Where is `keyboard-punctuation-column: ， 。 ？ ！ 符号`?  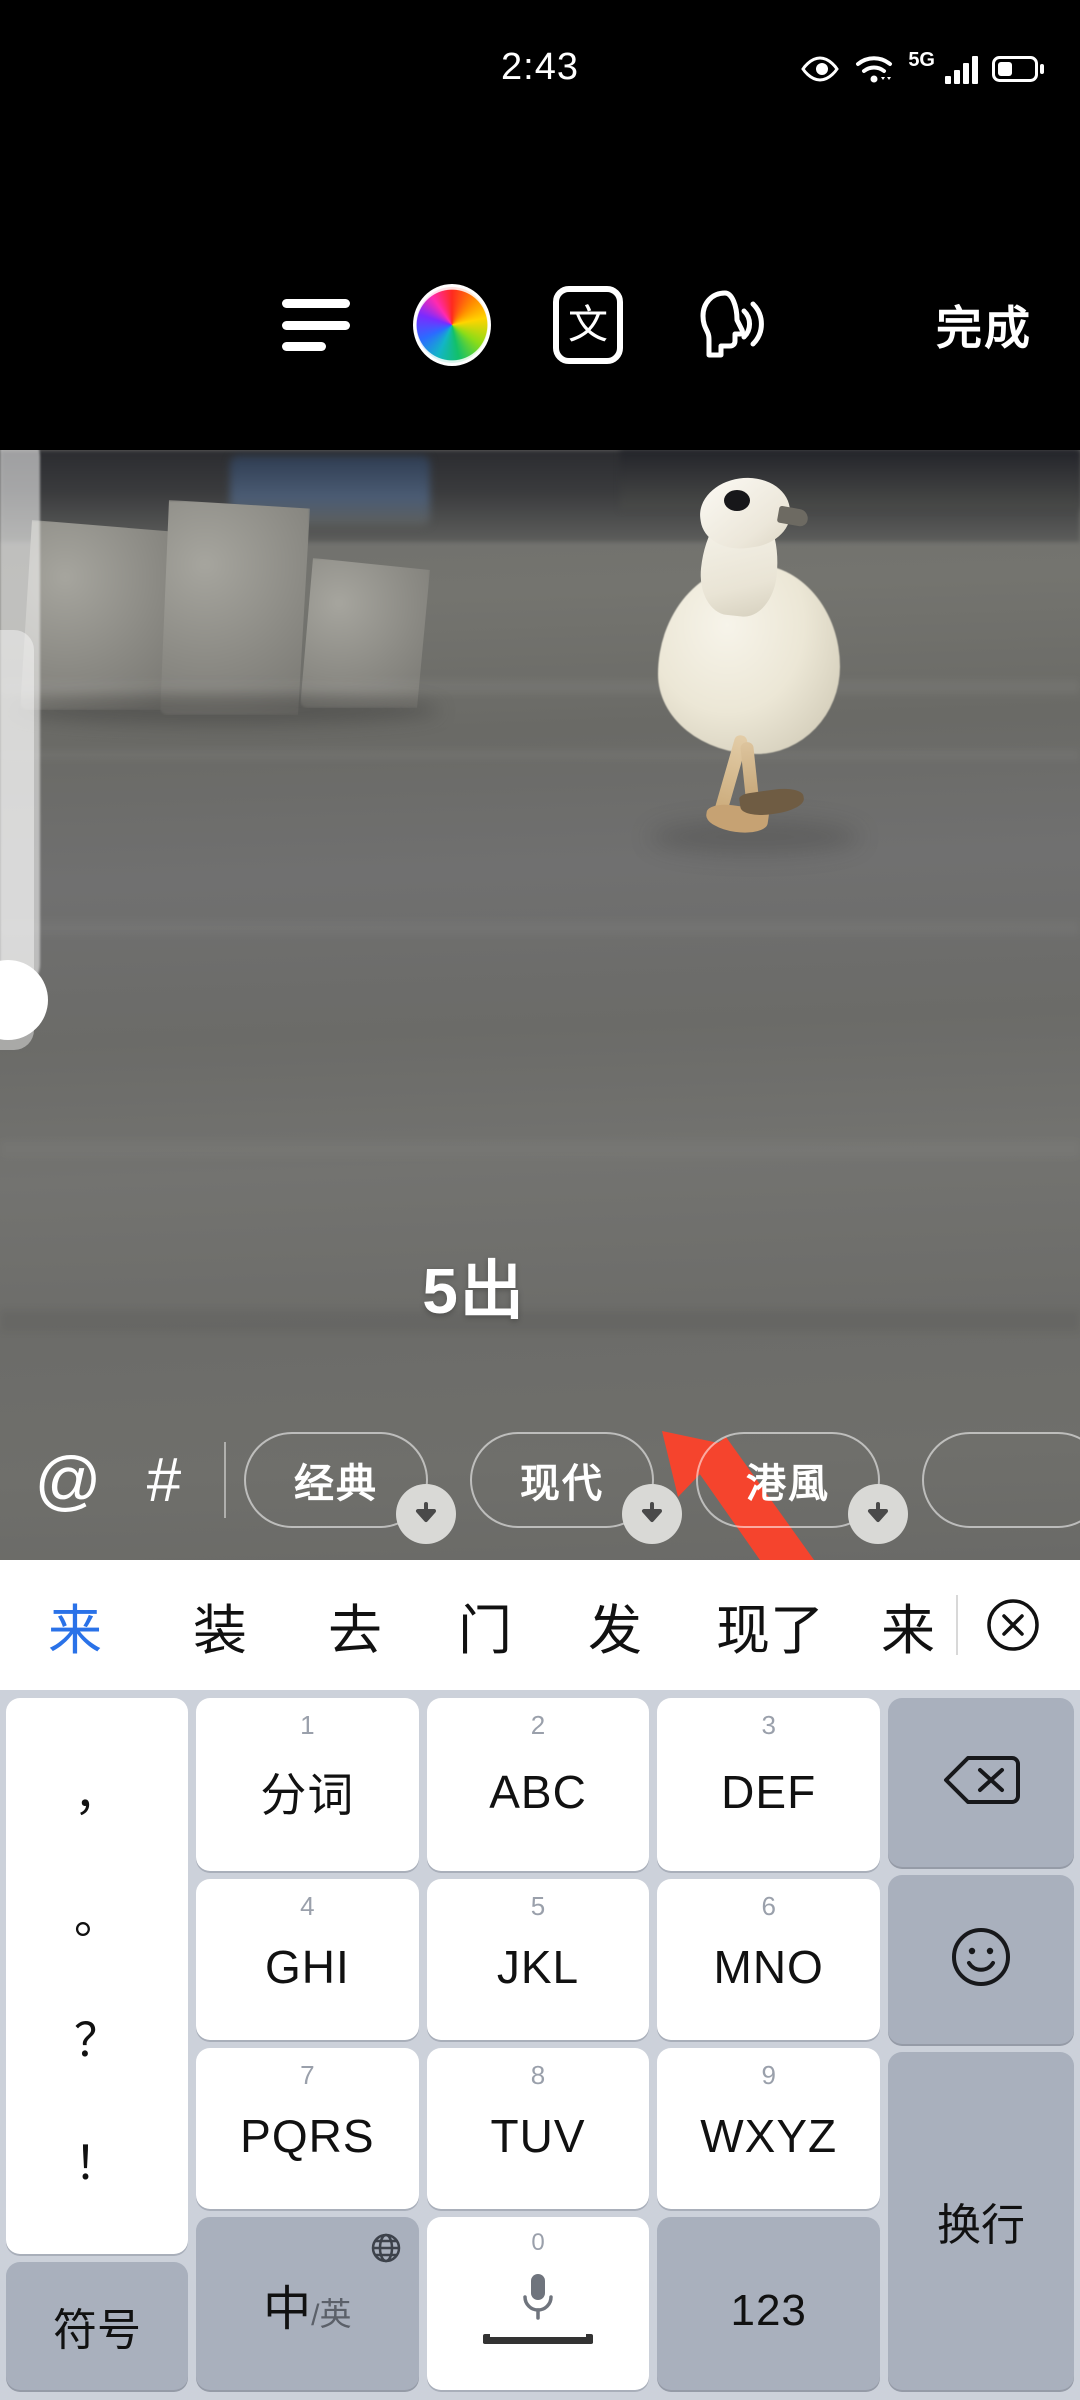 keyboard-punctuation-column: ， 。 ？ ！ 符号 is located at coordinates (97, 2044).